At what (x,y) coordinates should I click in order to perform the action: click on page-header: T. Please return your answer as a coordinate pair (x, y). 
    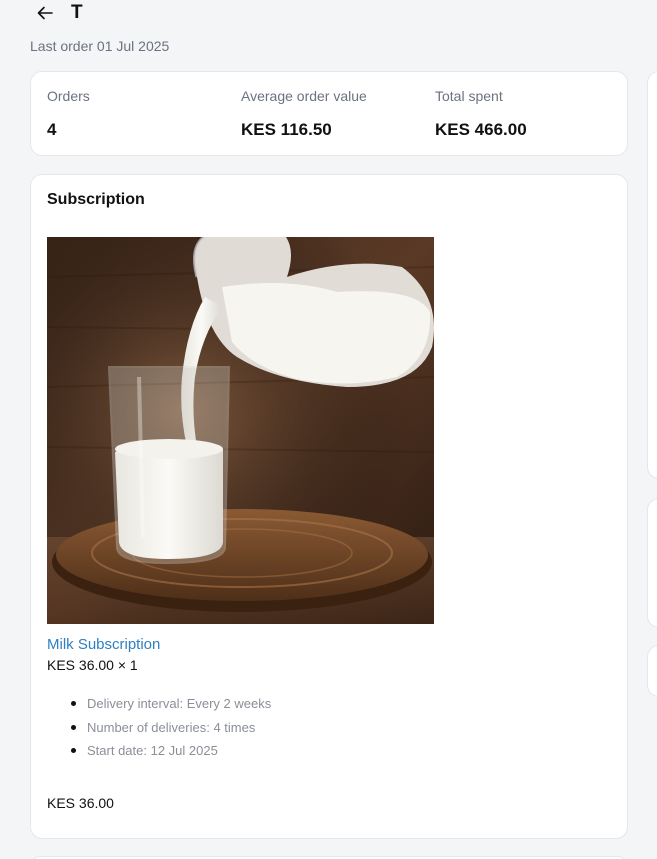
    Looking at the image, I should click on (56, 13).